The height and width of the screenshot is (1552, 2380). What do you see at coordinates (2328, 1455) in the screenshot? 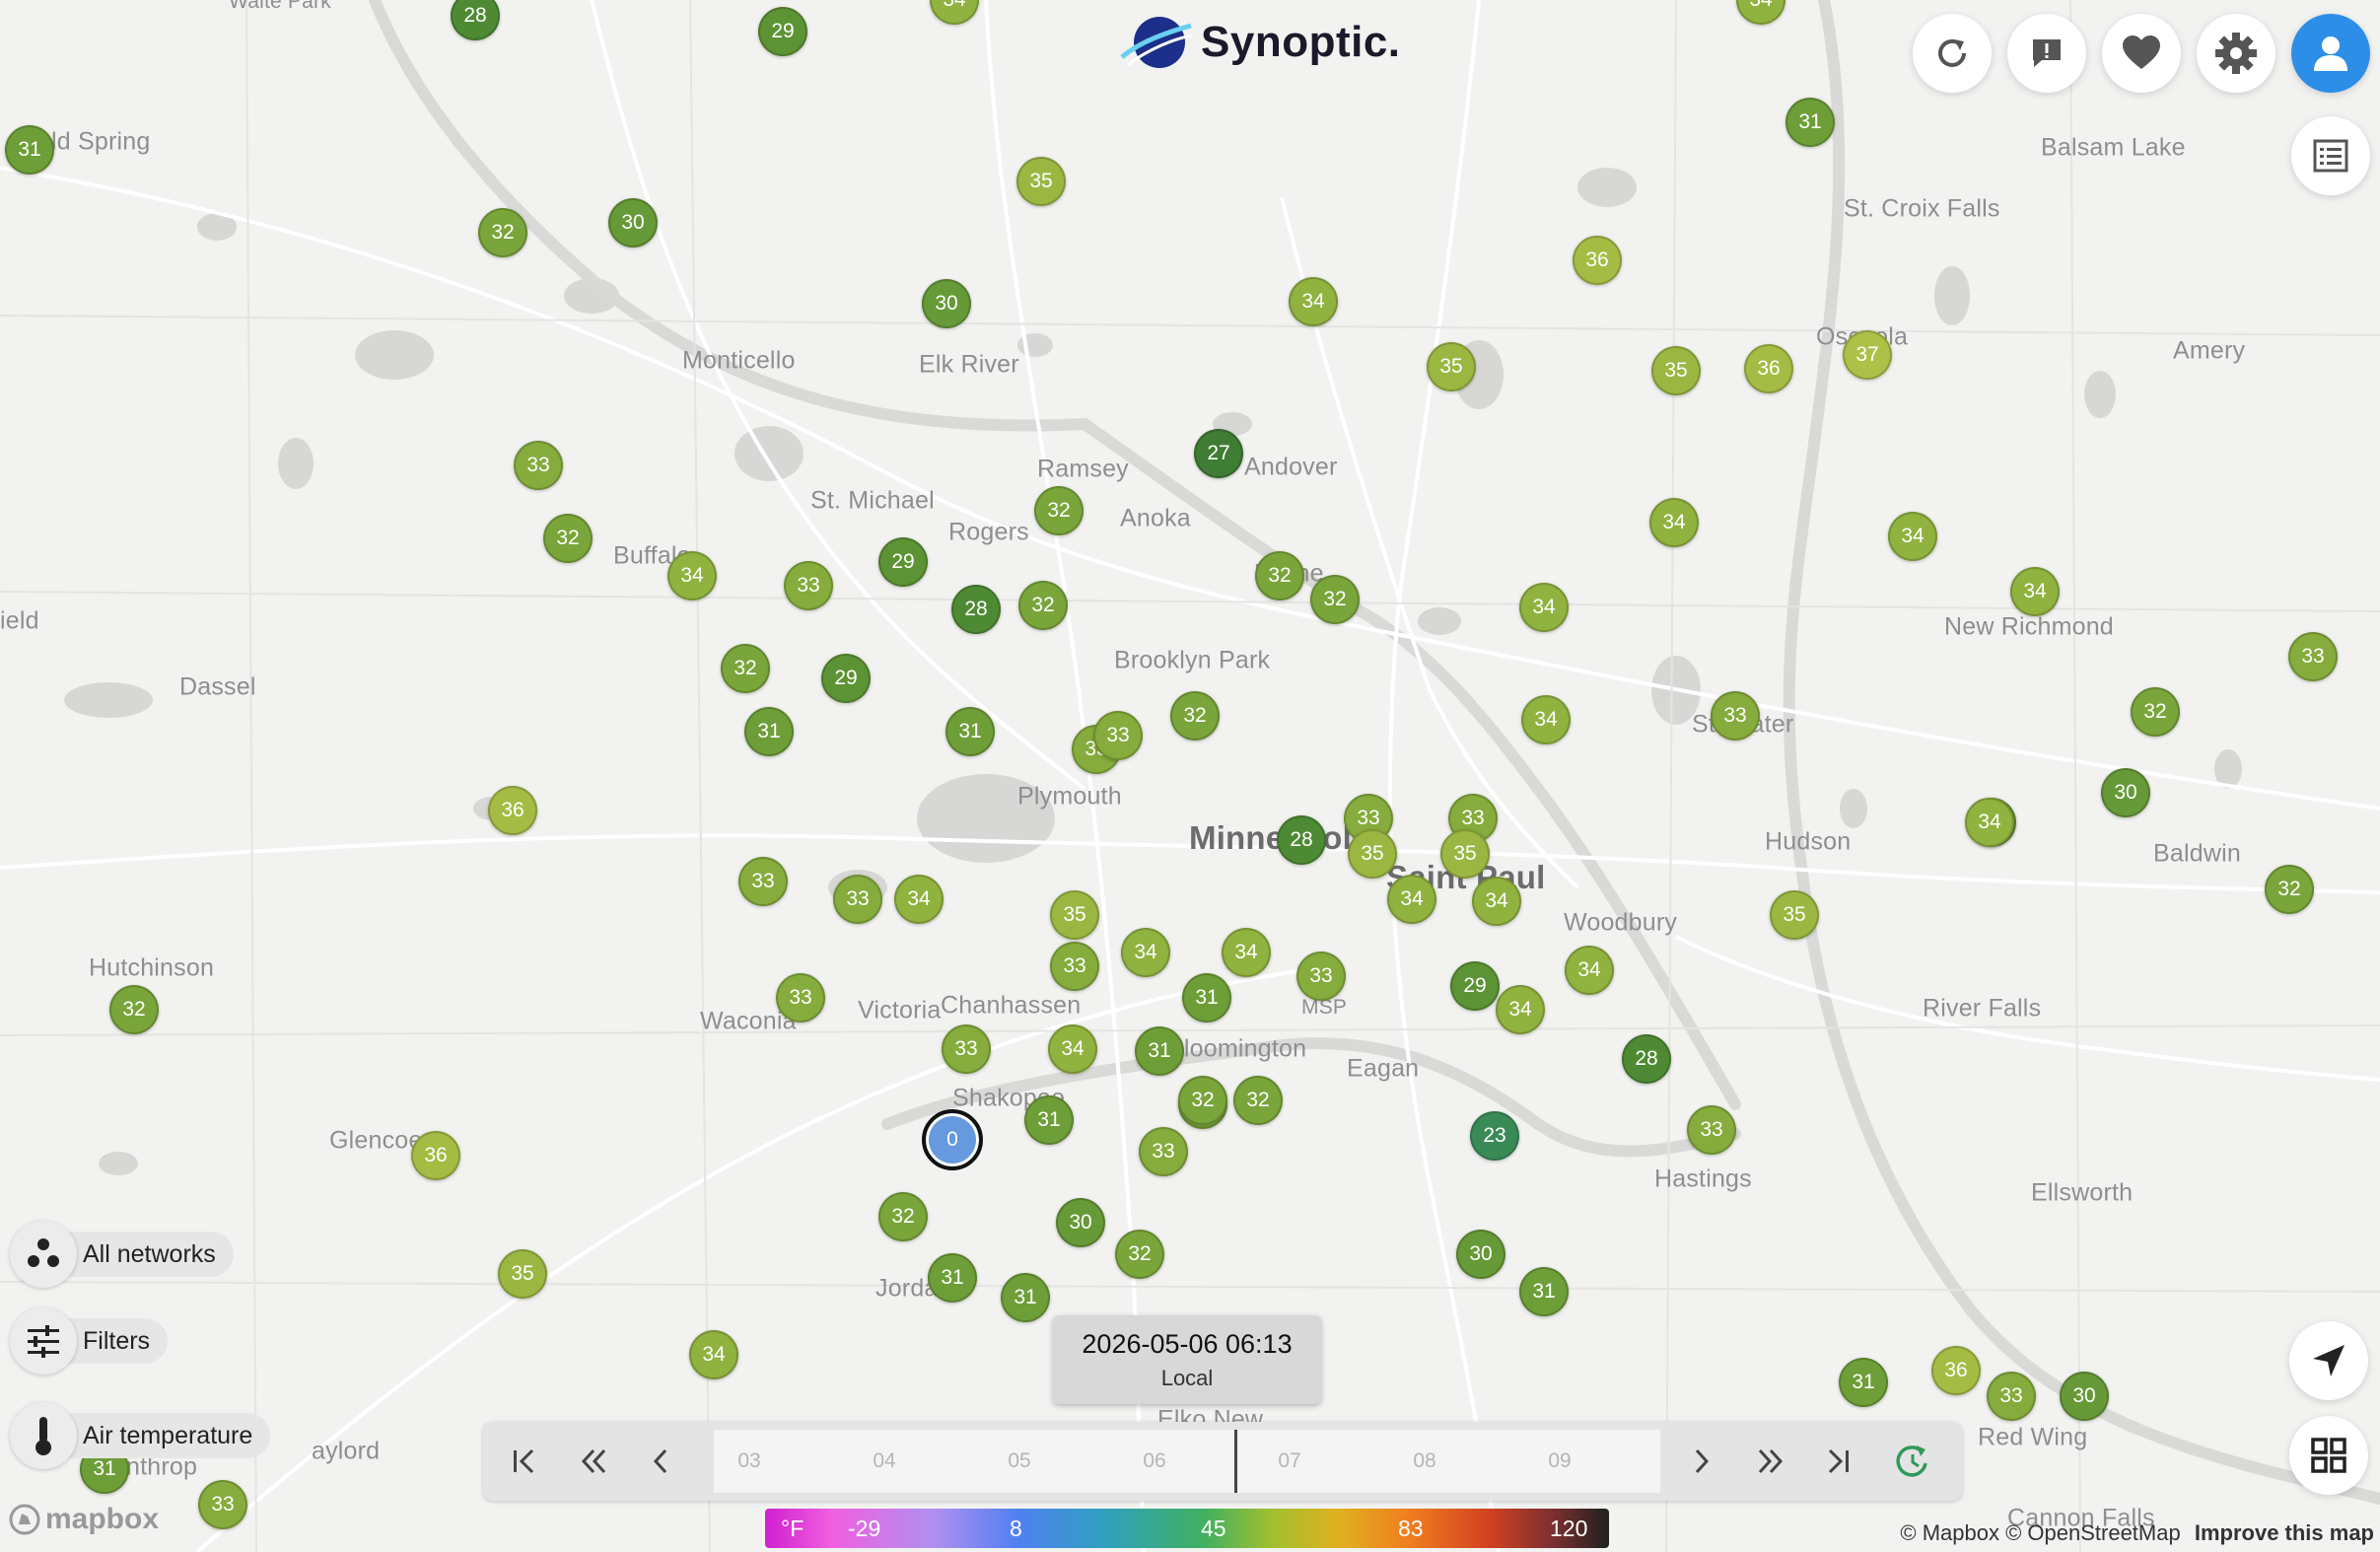
I see `layers-button` at bounding box center [2328, 1455].